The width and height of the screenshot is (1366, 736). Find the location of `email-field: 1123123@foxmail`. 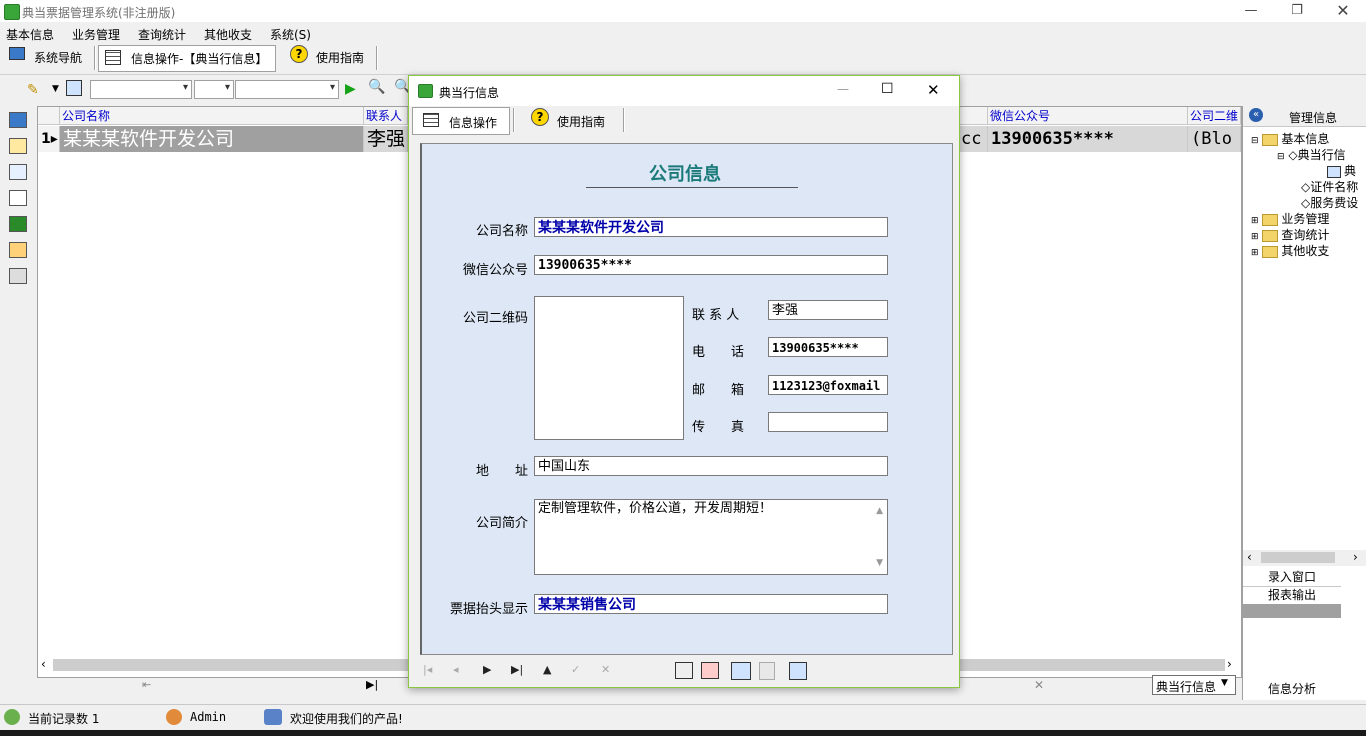

email-field: 1123123@foxmail is located at coordinates (828, 385).